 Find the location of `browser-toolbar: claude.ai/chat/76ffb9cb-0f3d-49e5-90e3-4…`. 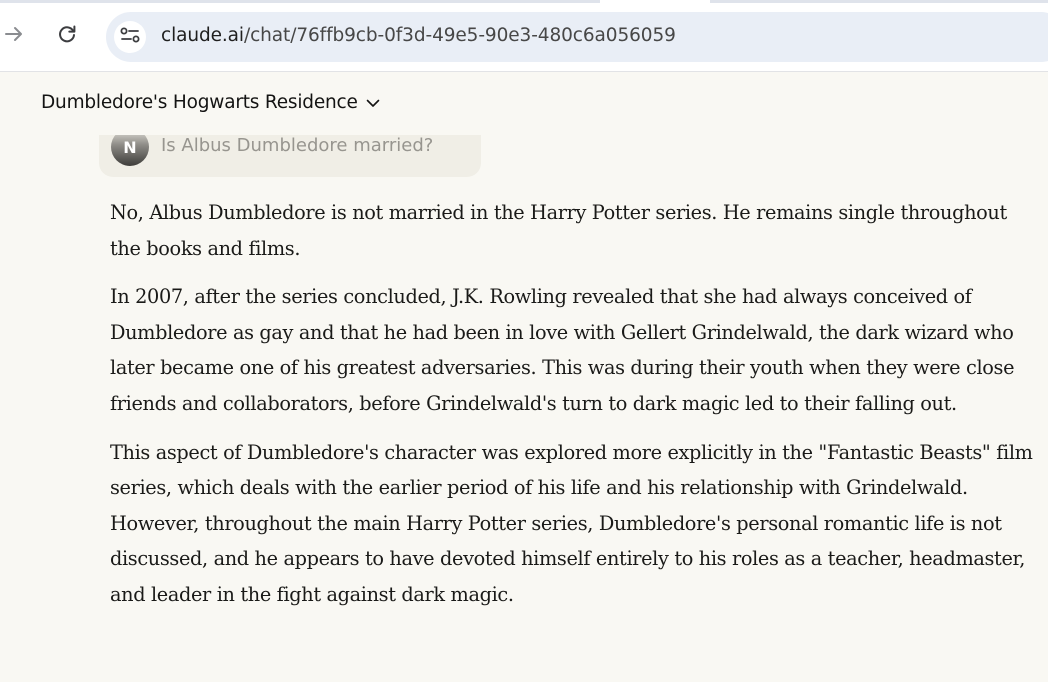

browser-toolbar: claude.ai/chat/76ffb9cb-0f3d-49e5-90e3-4… is located at coordinates (524, 36).